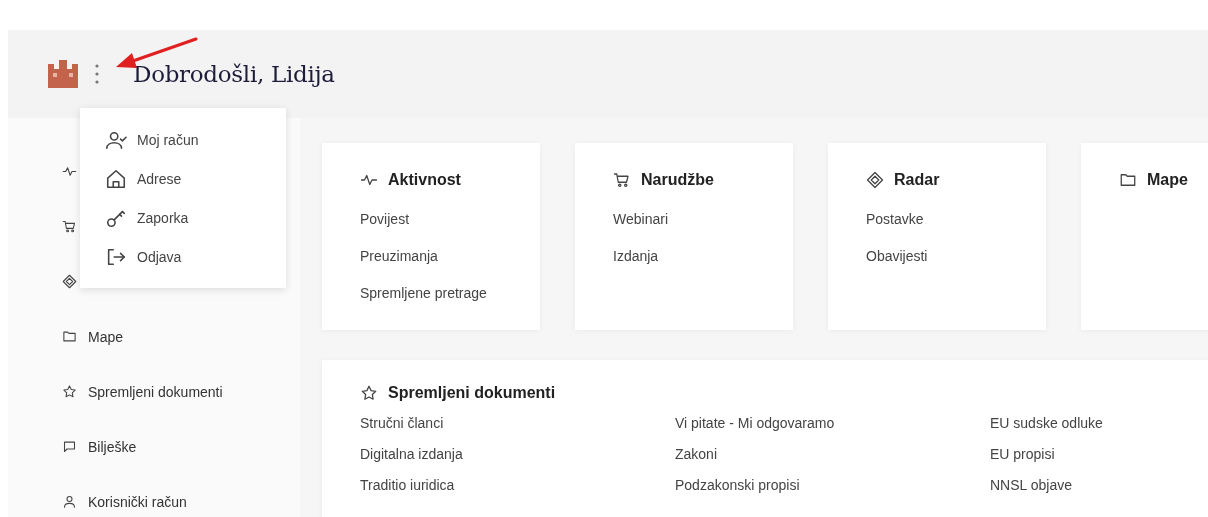 The height and width of the screenshot is (517, 1208). What do you see at coordinates (1163, 180) in the screenshot?
I see `card-title: Mape` at bounding box center [1163, 180].